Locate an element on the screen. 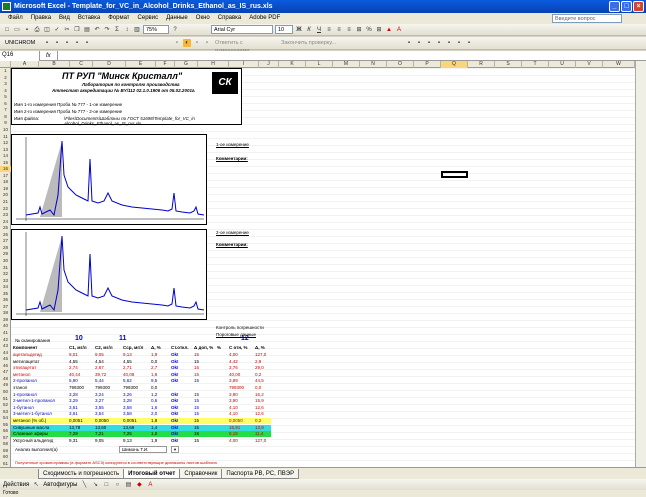 The height and width of the screenshot is (497, 646). row-header: 54 is located at coordinates (5, 418).